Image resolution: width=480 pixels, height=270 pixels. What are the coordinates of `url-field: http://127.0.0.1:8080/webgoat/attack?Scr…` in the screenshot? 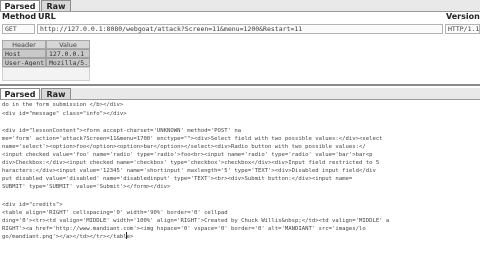 It's located at (240, 29).